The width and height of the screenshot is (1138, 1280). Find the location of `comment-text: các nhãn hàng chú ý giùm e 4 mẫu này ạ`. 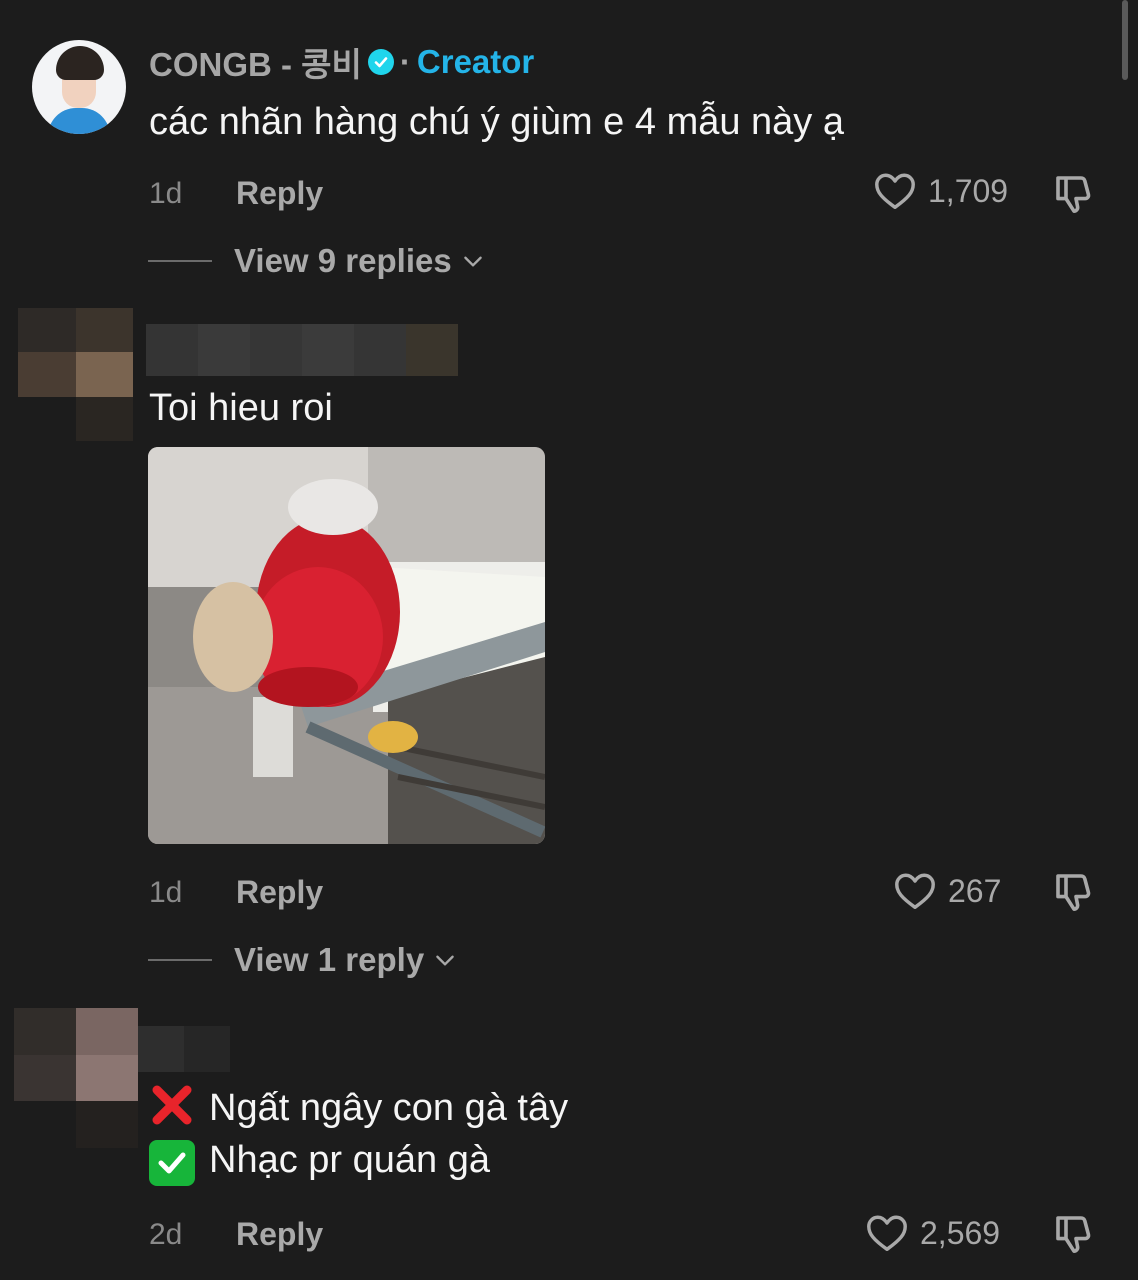

comment-text: các nhãn hàng chú ý giùm e 4 mẫu này ạ is located at coordinates (497, 122).